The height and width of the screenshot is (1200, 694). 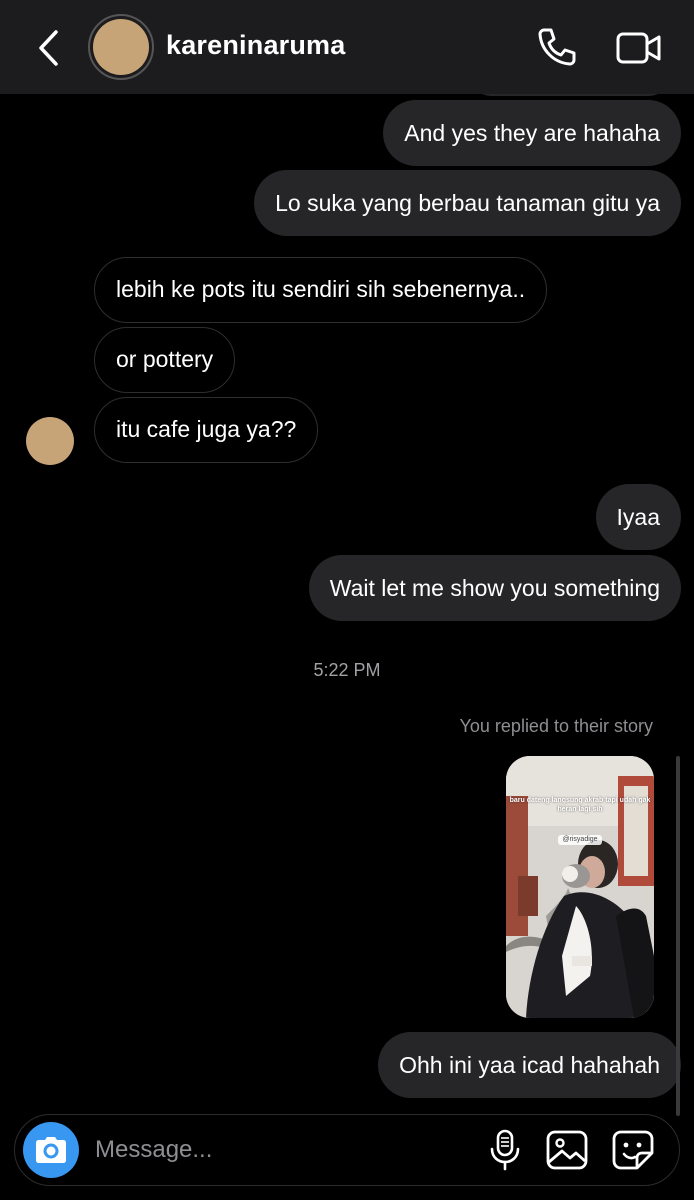 I want to click on story-mention: @risyadige, so click(x=580, y=837).